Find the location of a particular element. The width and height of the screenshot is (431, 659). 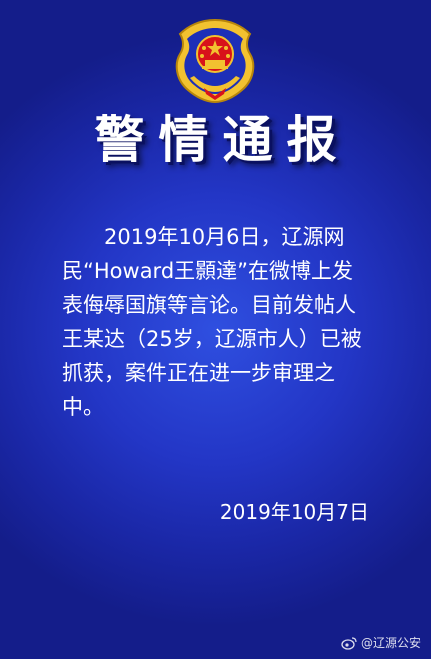

notice-title: 警情通报 is located at coordinates (222, 140).